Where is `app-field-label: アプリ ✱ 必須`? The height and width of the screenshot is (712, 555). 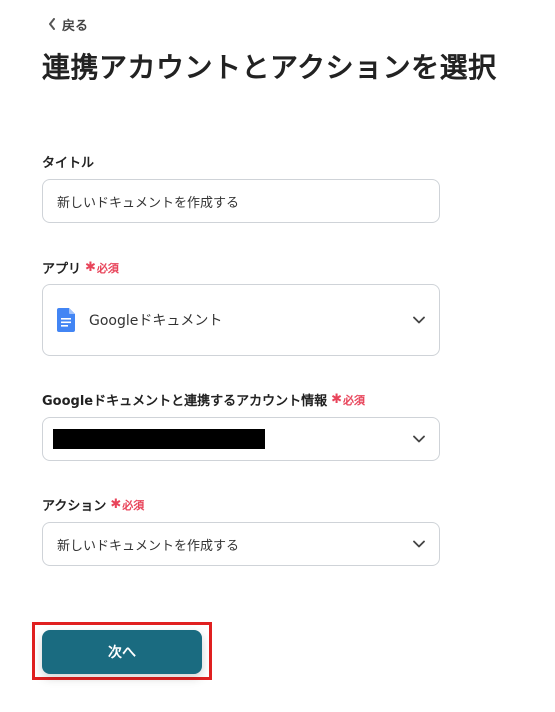
app-field-label: アプリ ✱ 必須 is located at coordinates (80, 267).